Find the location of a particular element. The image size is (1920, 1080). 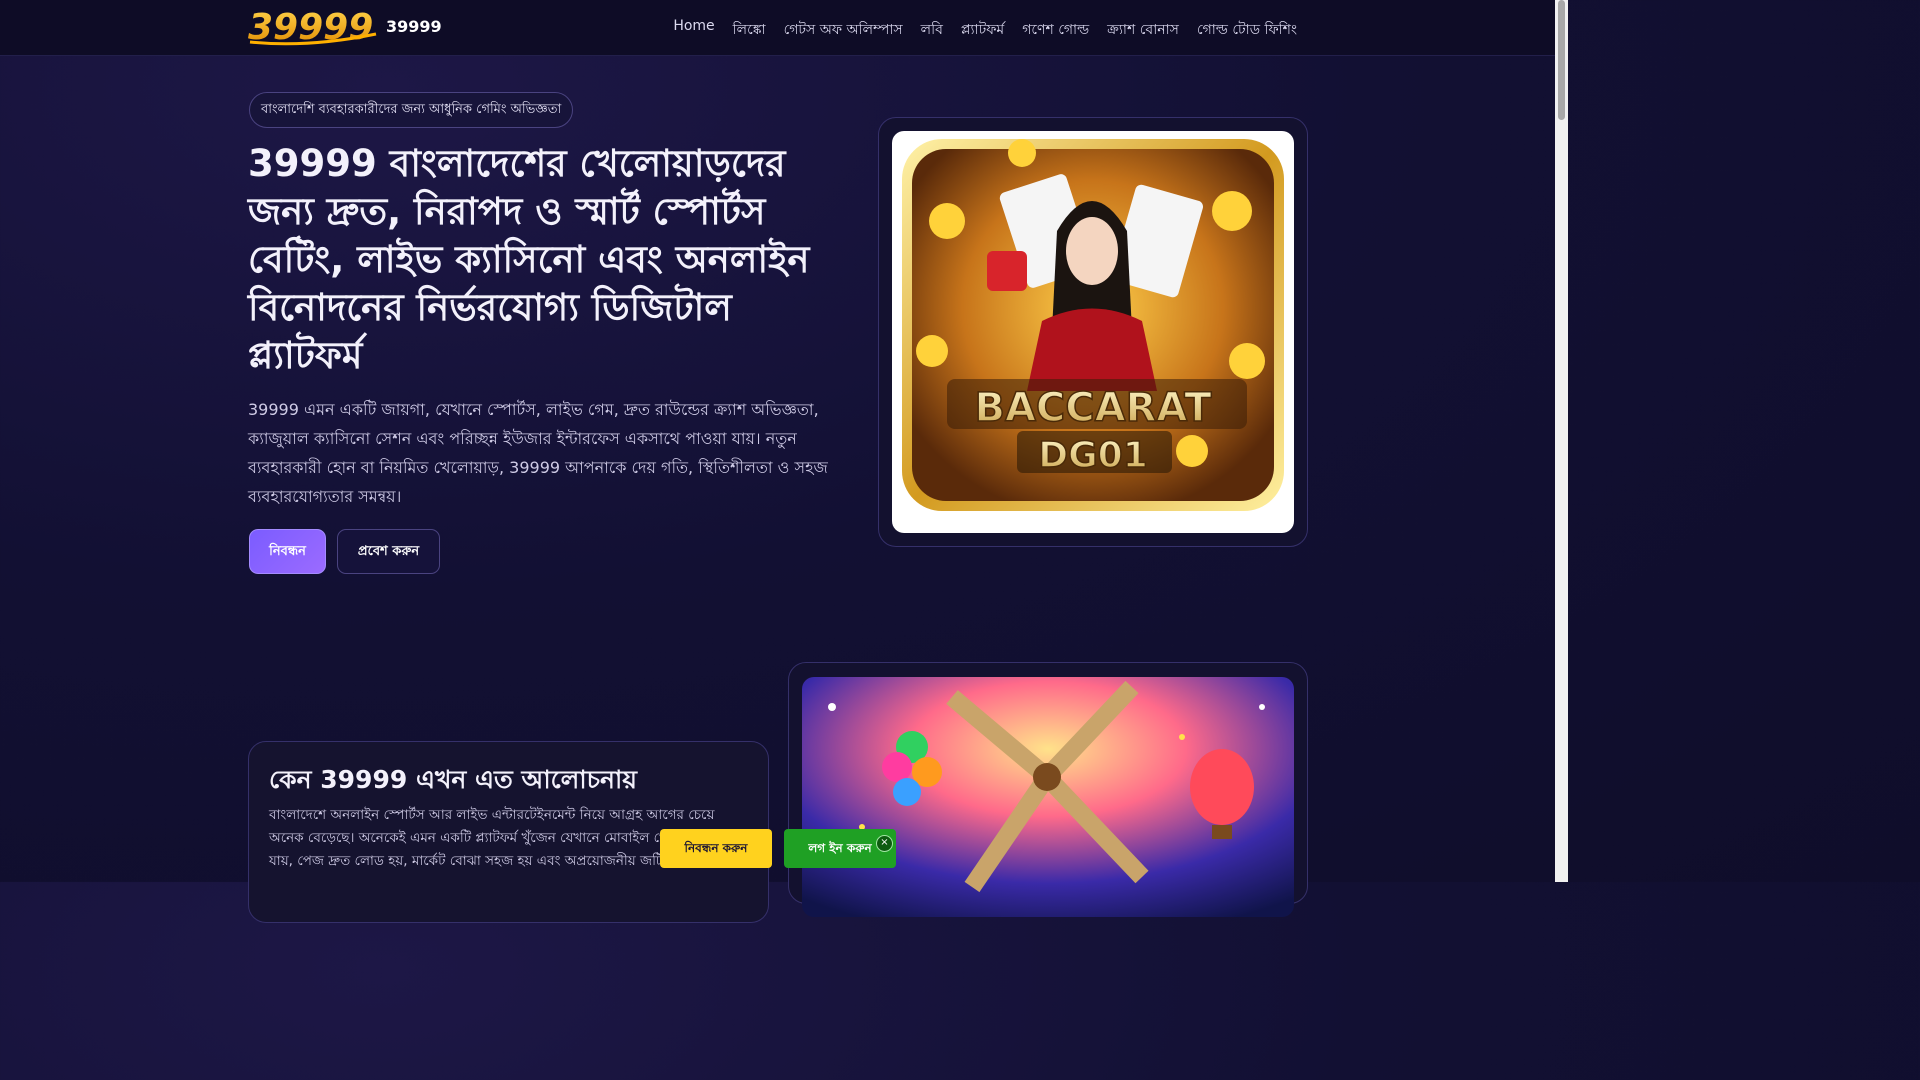

svg-text: BACCARAT is located at coordinates (1093, 408).